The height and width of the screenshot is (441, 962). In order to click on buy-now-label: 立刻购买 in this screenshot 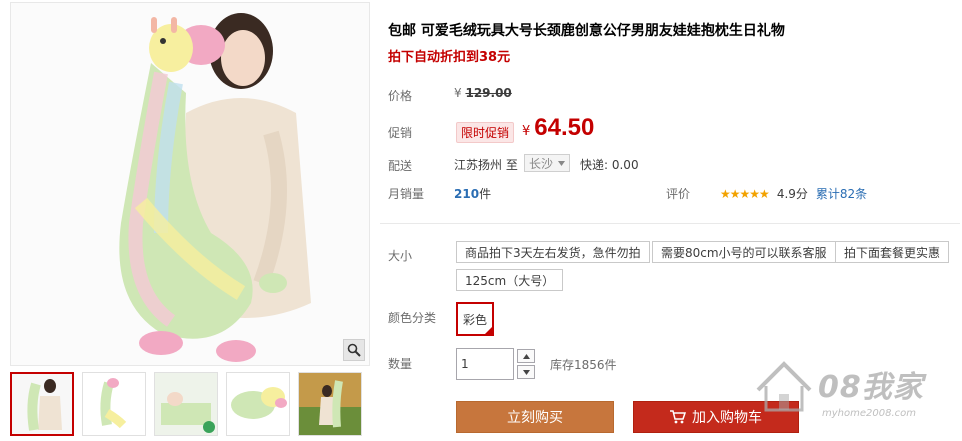, I will do `click(535, 418)`.